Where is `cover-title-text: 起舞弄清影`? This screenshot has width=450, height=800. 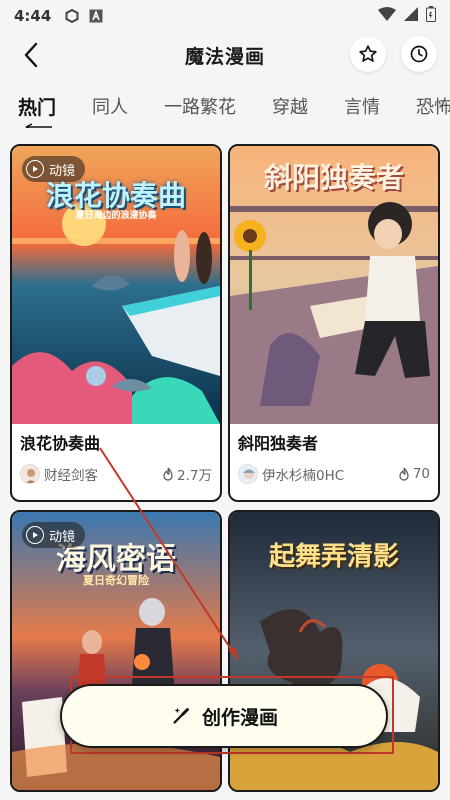
cover-title-text: 起舞弄清影 is located at coordinates (333, 557).